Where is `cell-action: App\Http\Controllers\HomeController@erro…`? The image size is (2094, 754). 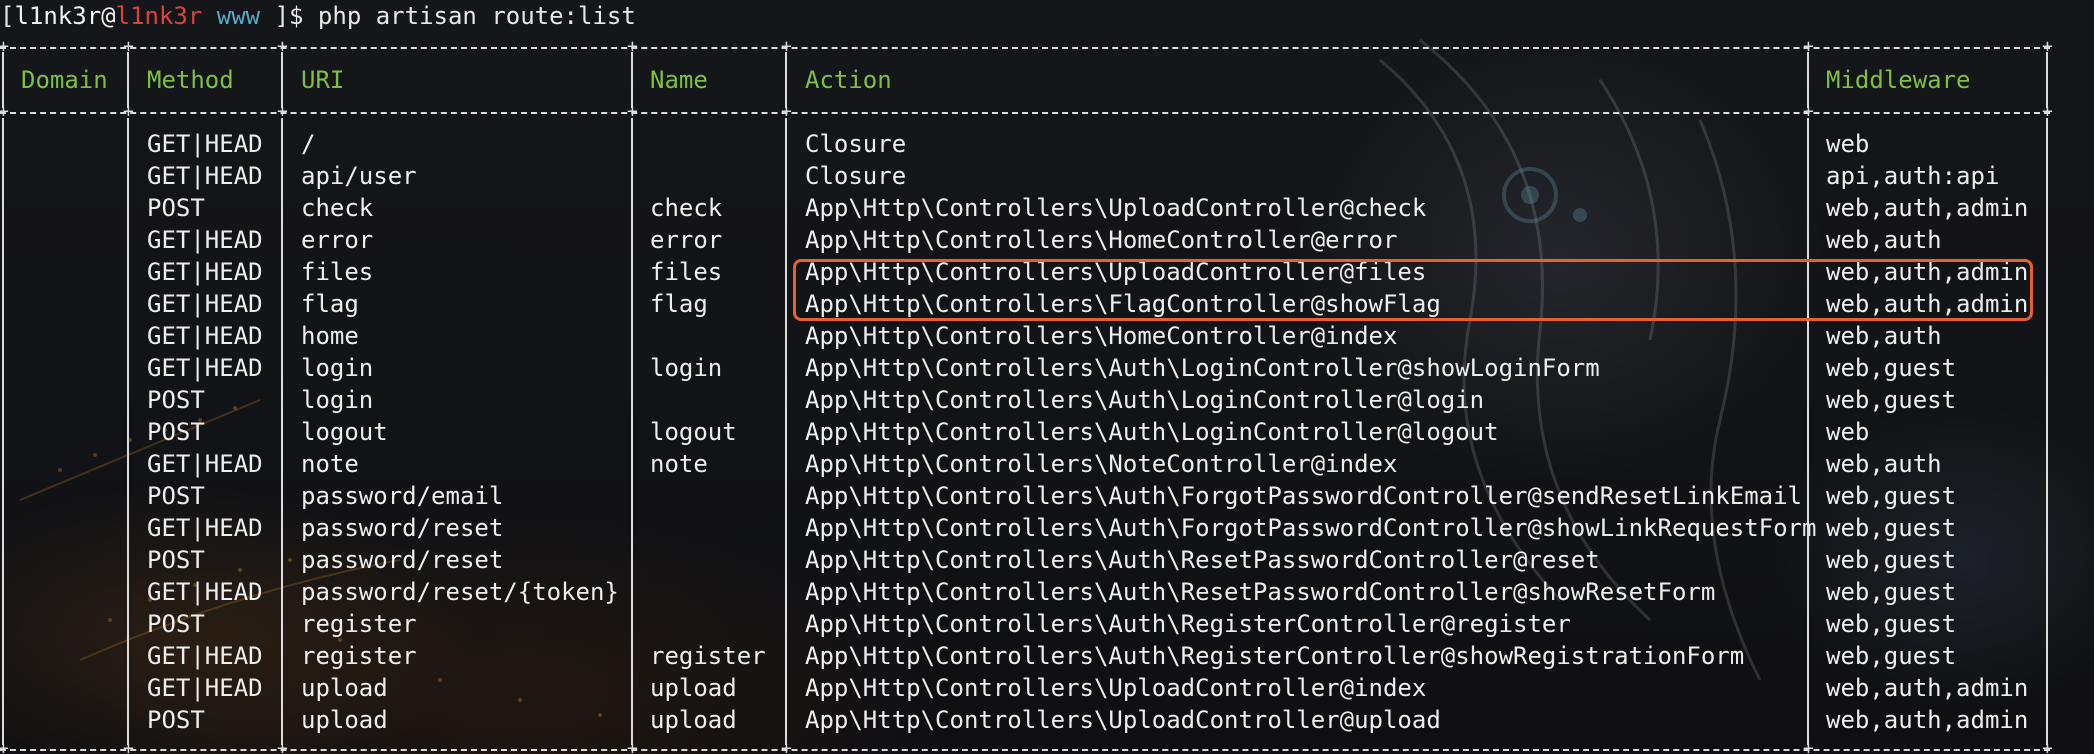
cell-action: App\Http\Controllers\HomeController@erro… is located at coordinates (1101, 240).